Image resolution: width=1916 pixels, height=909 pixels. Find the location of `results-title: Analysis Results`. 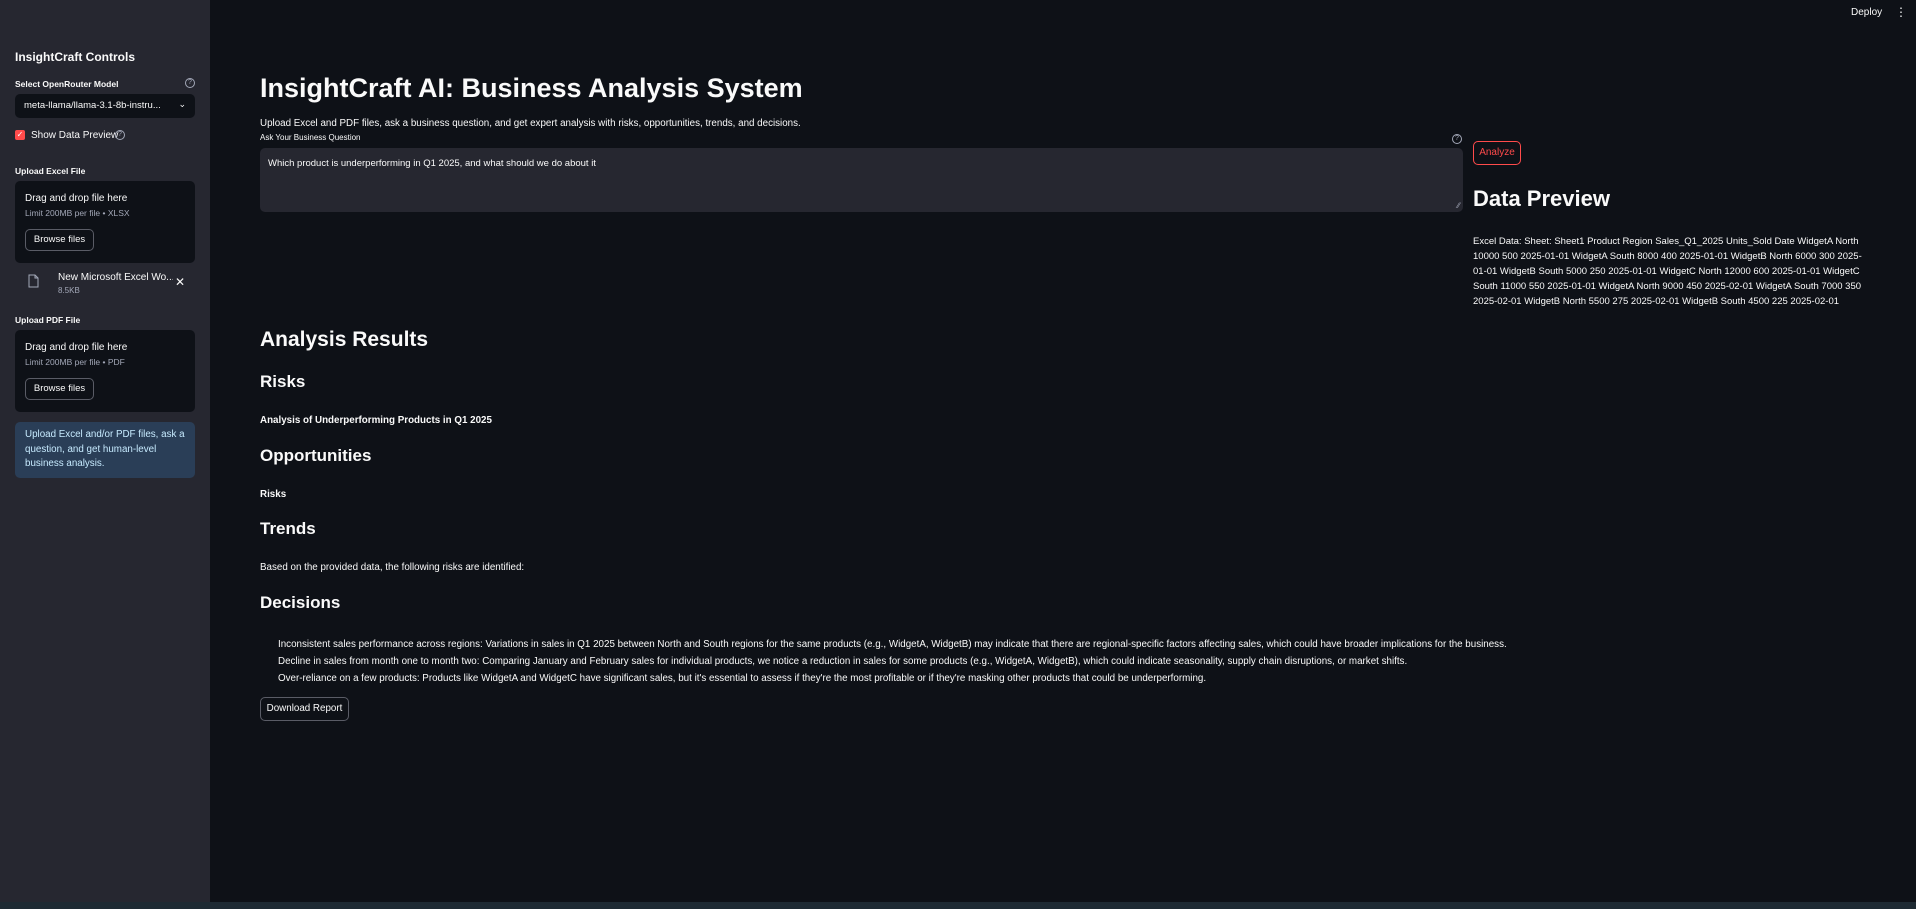

results-title: Analysis Results is located at coordinates (344, 339).